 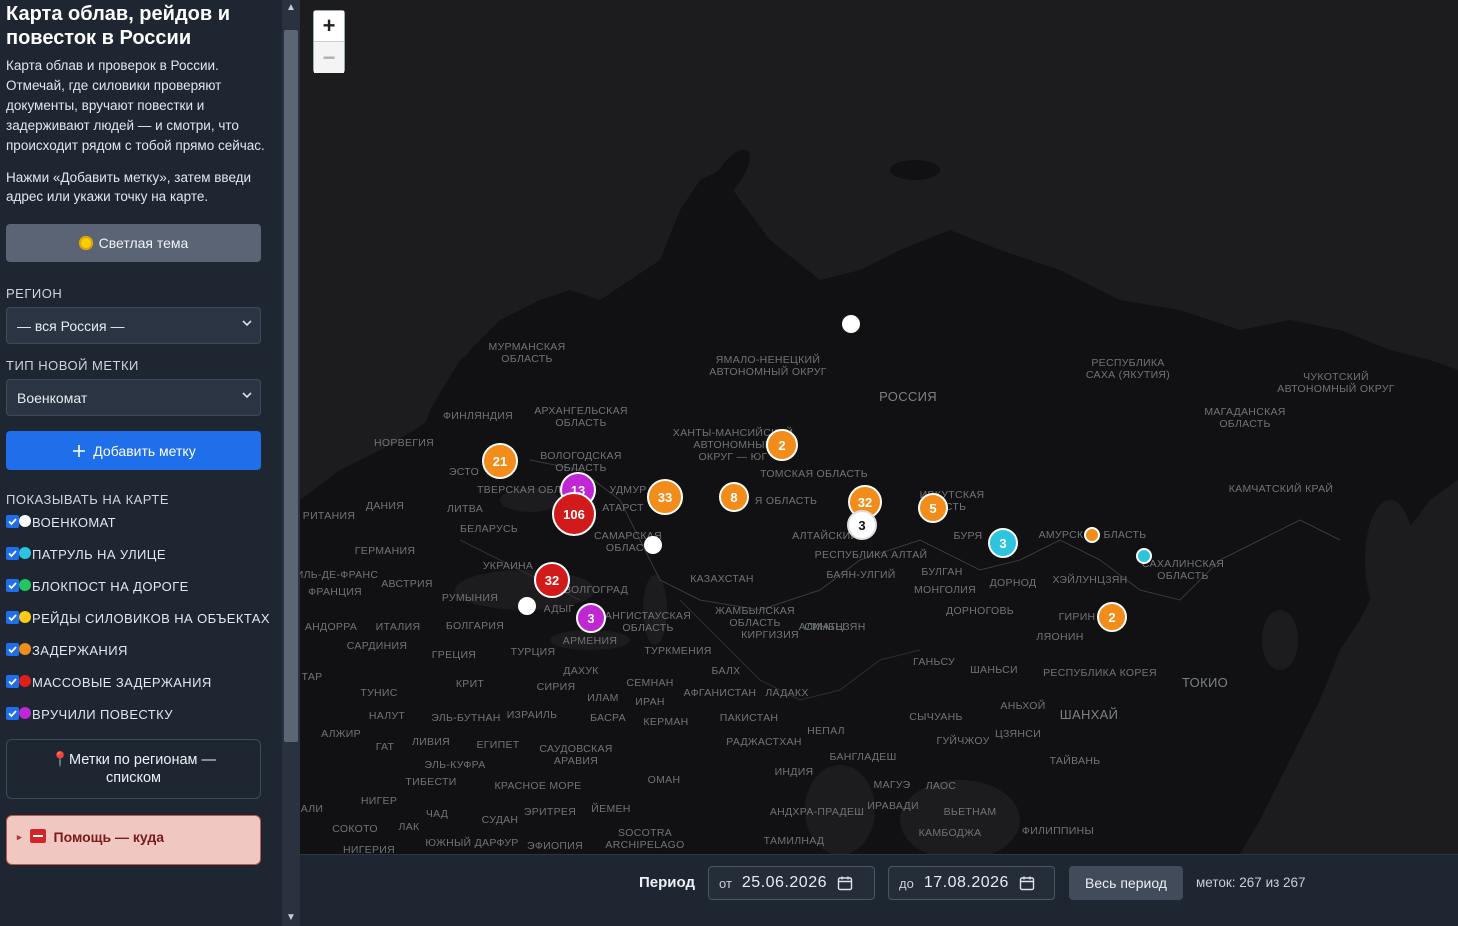 I want to click on marker-cluster: 8, so click(x=734, y=497).